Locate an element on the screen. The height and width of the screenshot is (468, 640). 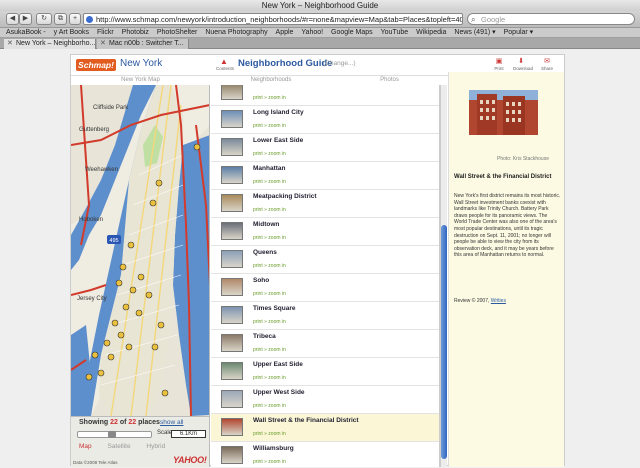
tab-photos: Photos is located at coordinates (389, 80).